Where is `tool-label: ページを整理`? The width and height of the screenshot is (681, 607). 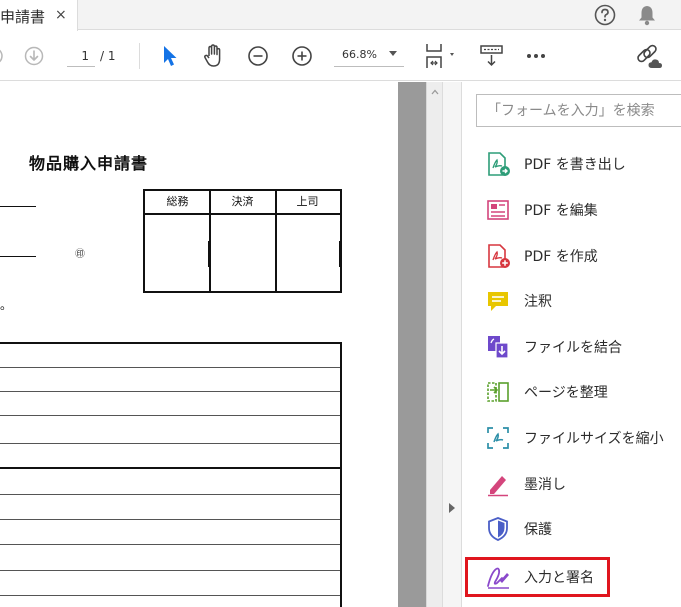 tool-label: ページを整理 is located at coordinates (566, 393).